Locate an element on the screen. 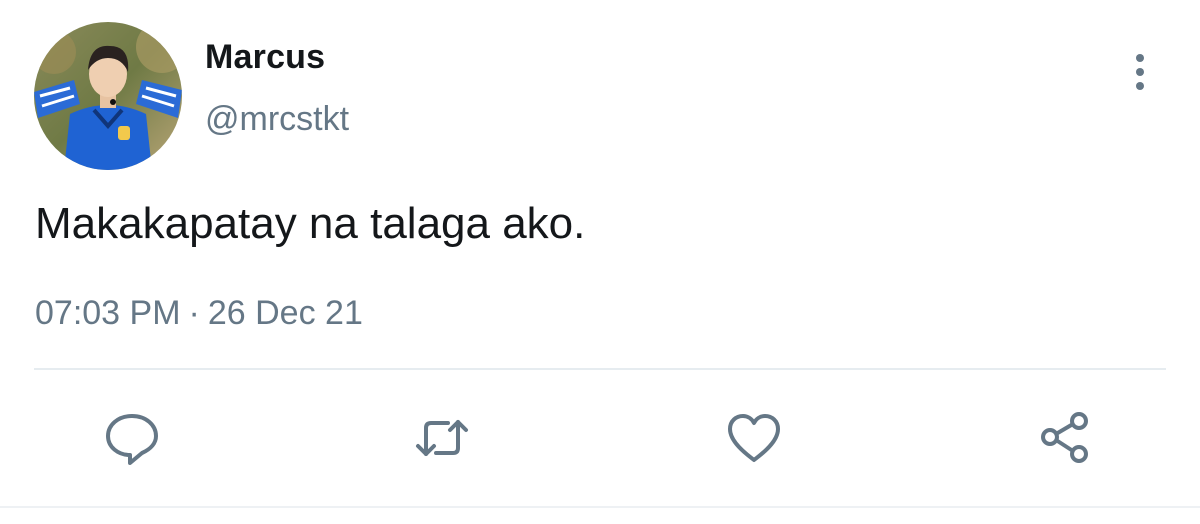 This screenshot has height=524, width=1200. like-button is located at coordinates (754, 438).